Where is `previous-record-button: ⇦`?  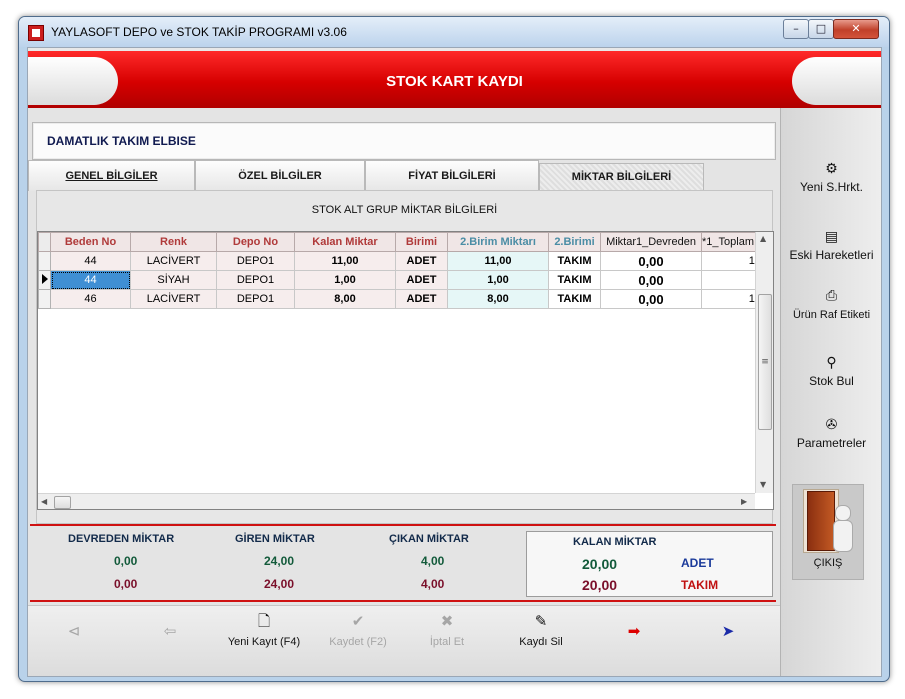
previous-record-button: ⇦ is located at coordinates (170, 649).